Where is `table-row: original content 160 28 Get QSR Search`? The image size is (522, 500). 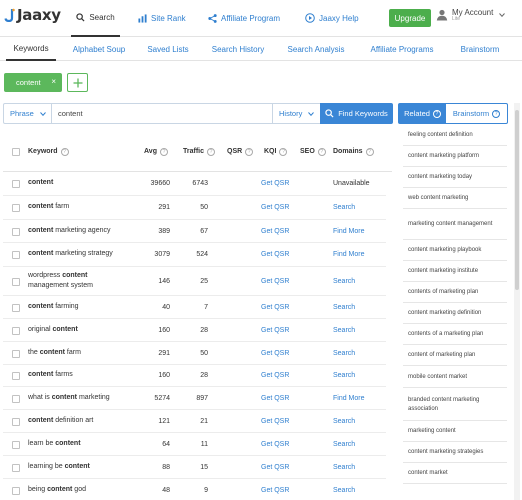 table-row: original content 160 28 Get QSR Search is located at coordinates (194, 330).